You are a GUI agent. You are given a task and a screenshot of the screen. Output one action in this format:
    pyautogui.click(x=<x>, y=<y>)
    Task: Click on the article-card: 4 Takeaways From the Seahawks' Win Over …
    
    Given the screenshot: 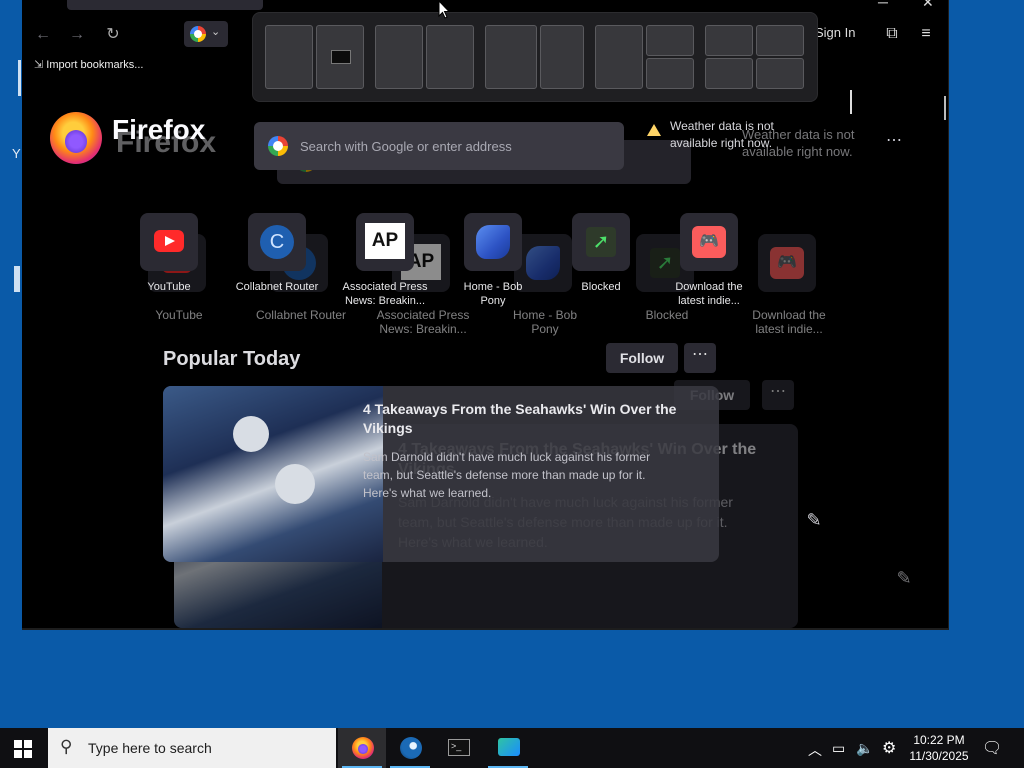 What is the action you would take?
    pyautogui.click(x=441, y=474)
    